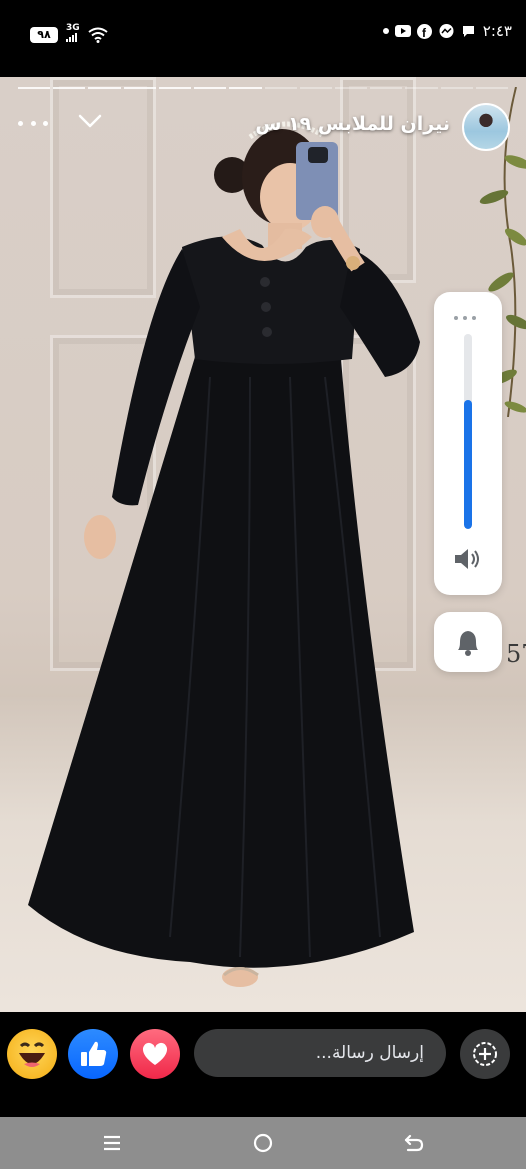 This screenshot has height=1169, width=526. I want to click on battery-indicator: ٩٨, so click(44, 34).